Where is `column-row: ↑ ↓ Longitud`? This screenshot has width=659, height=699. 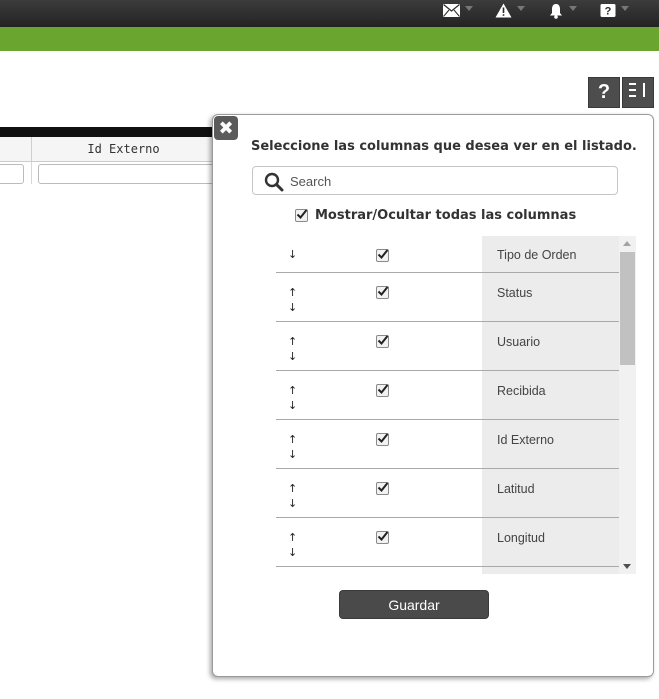
column-row: ↑ ↓ Longitud is located at coordinates (447, 542).